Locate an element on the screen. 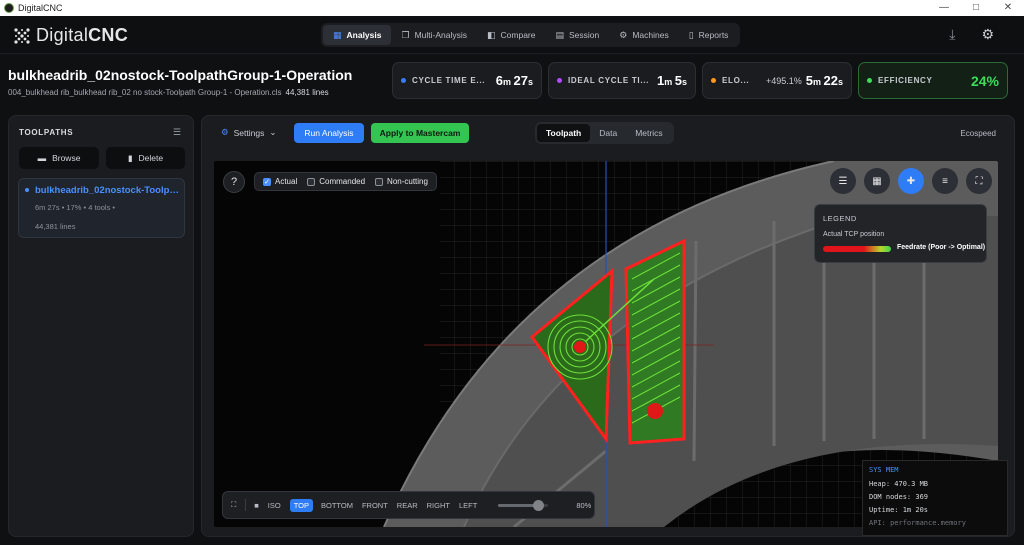 Image resolution: width=1024 pixels, height=545 pixels. dom-nodes-readout: DOM nodes: 369 is located at coordinates (899, 497).